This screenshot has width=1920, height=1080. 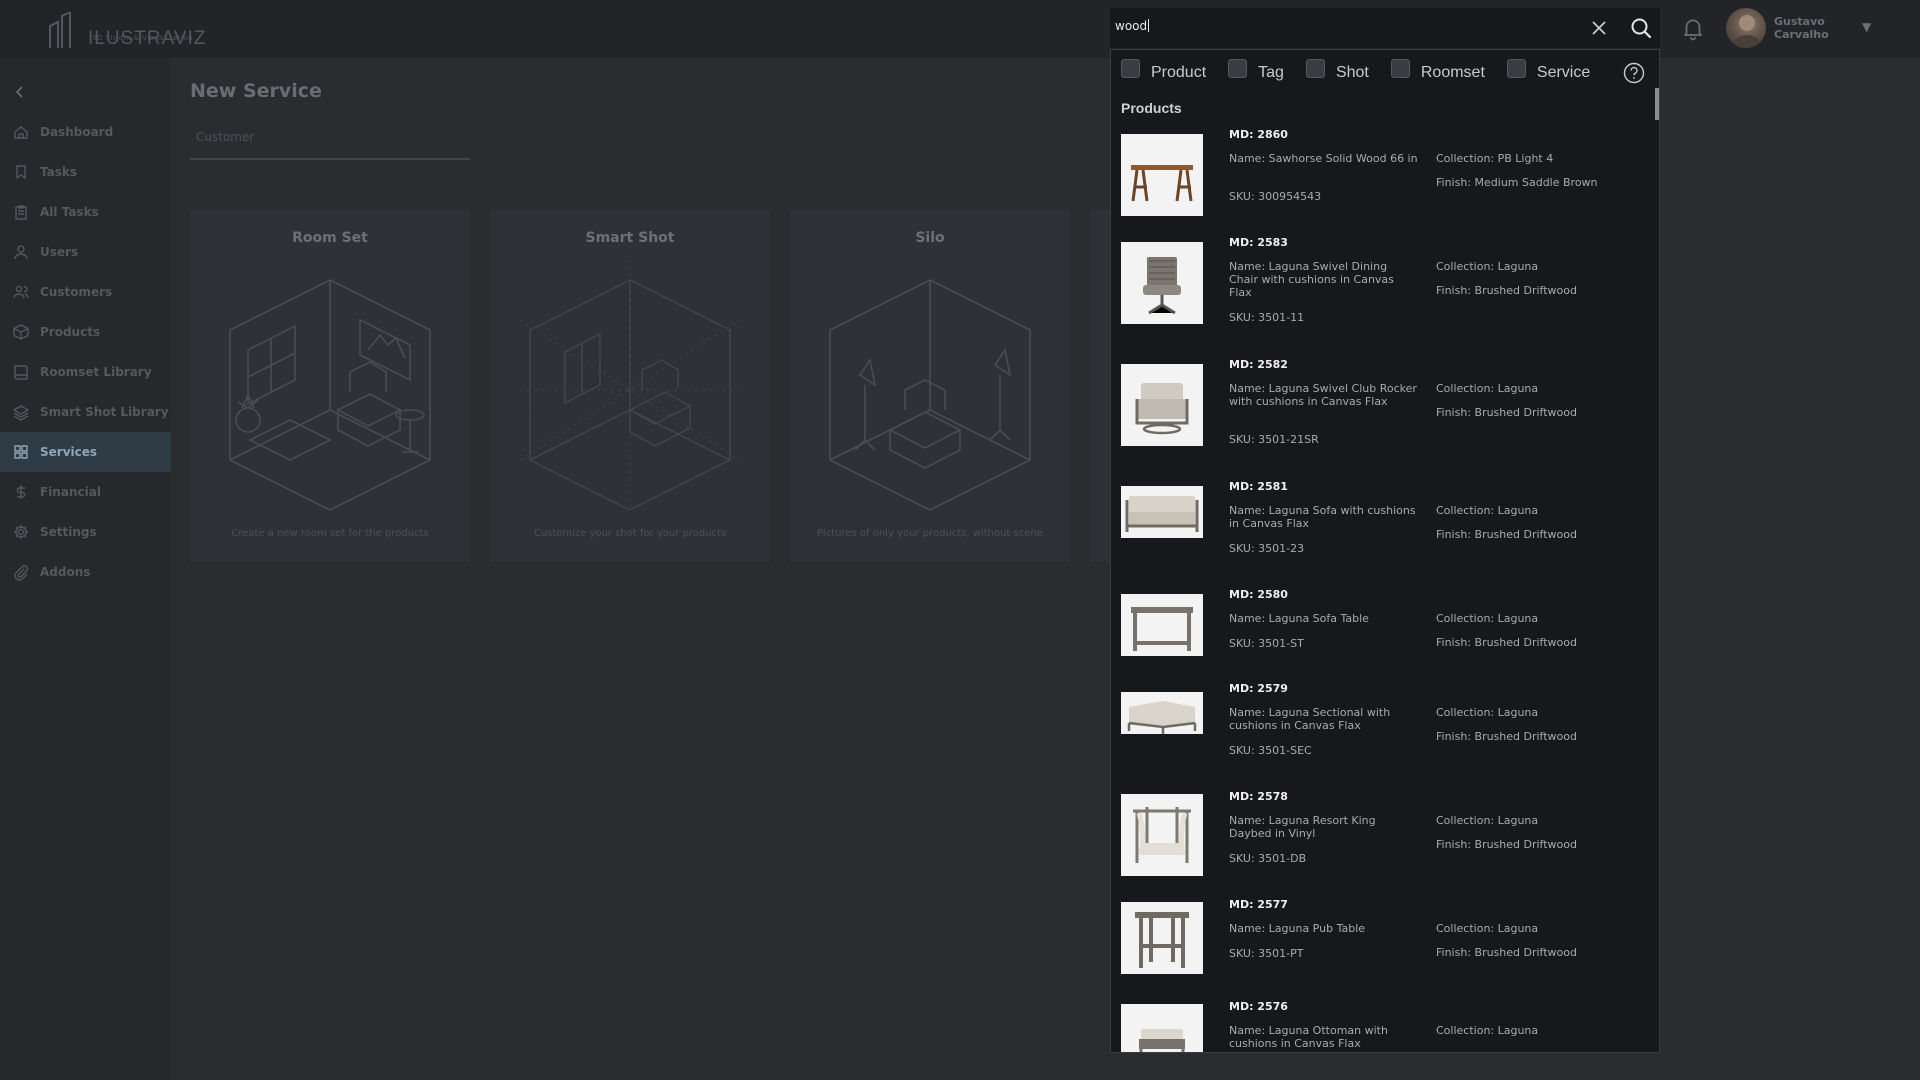 I want to click on sidebar-item-label: Users, so click(x=59, y=252).